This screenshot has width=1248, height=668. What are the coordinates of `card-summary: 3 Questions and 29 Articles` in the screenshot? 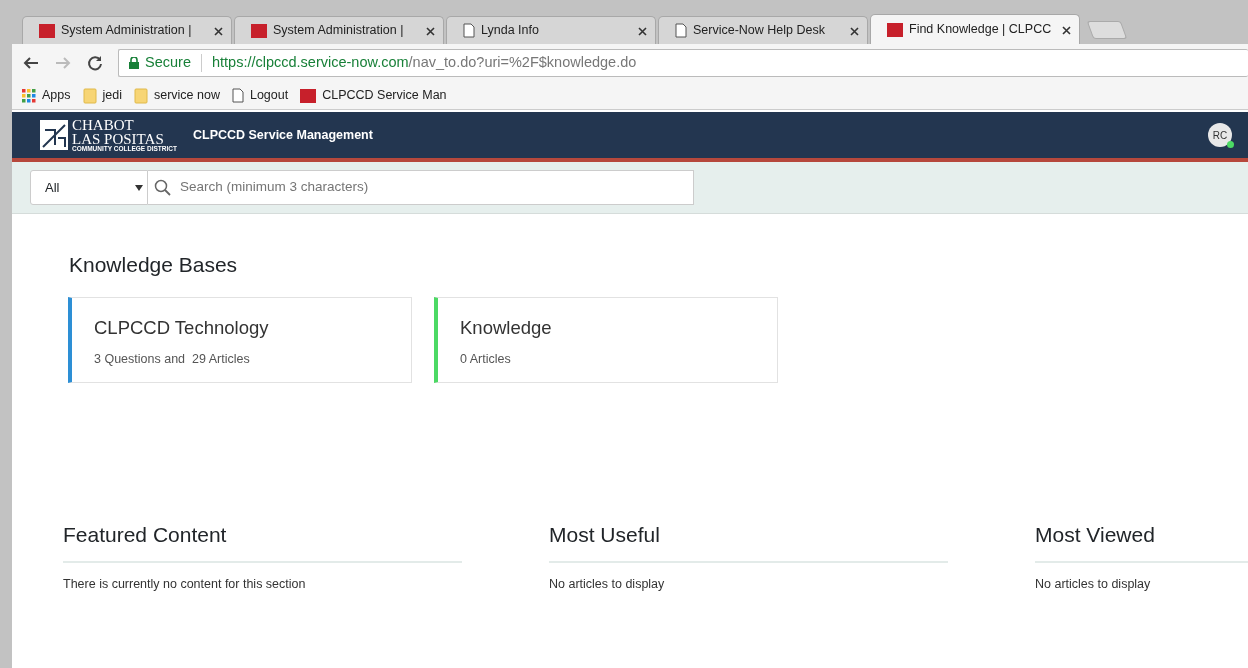 It's located at (172, 359).